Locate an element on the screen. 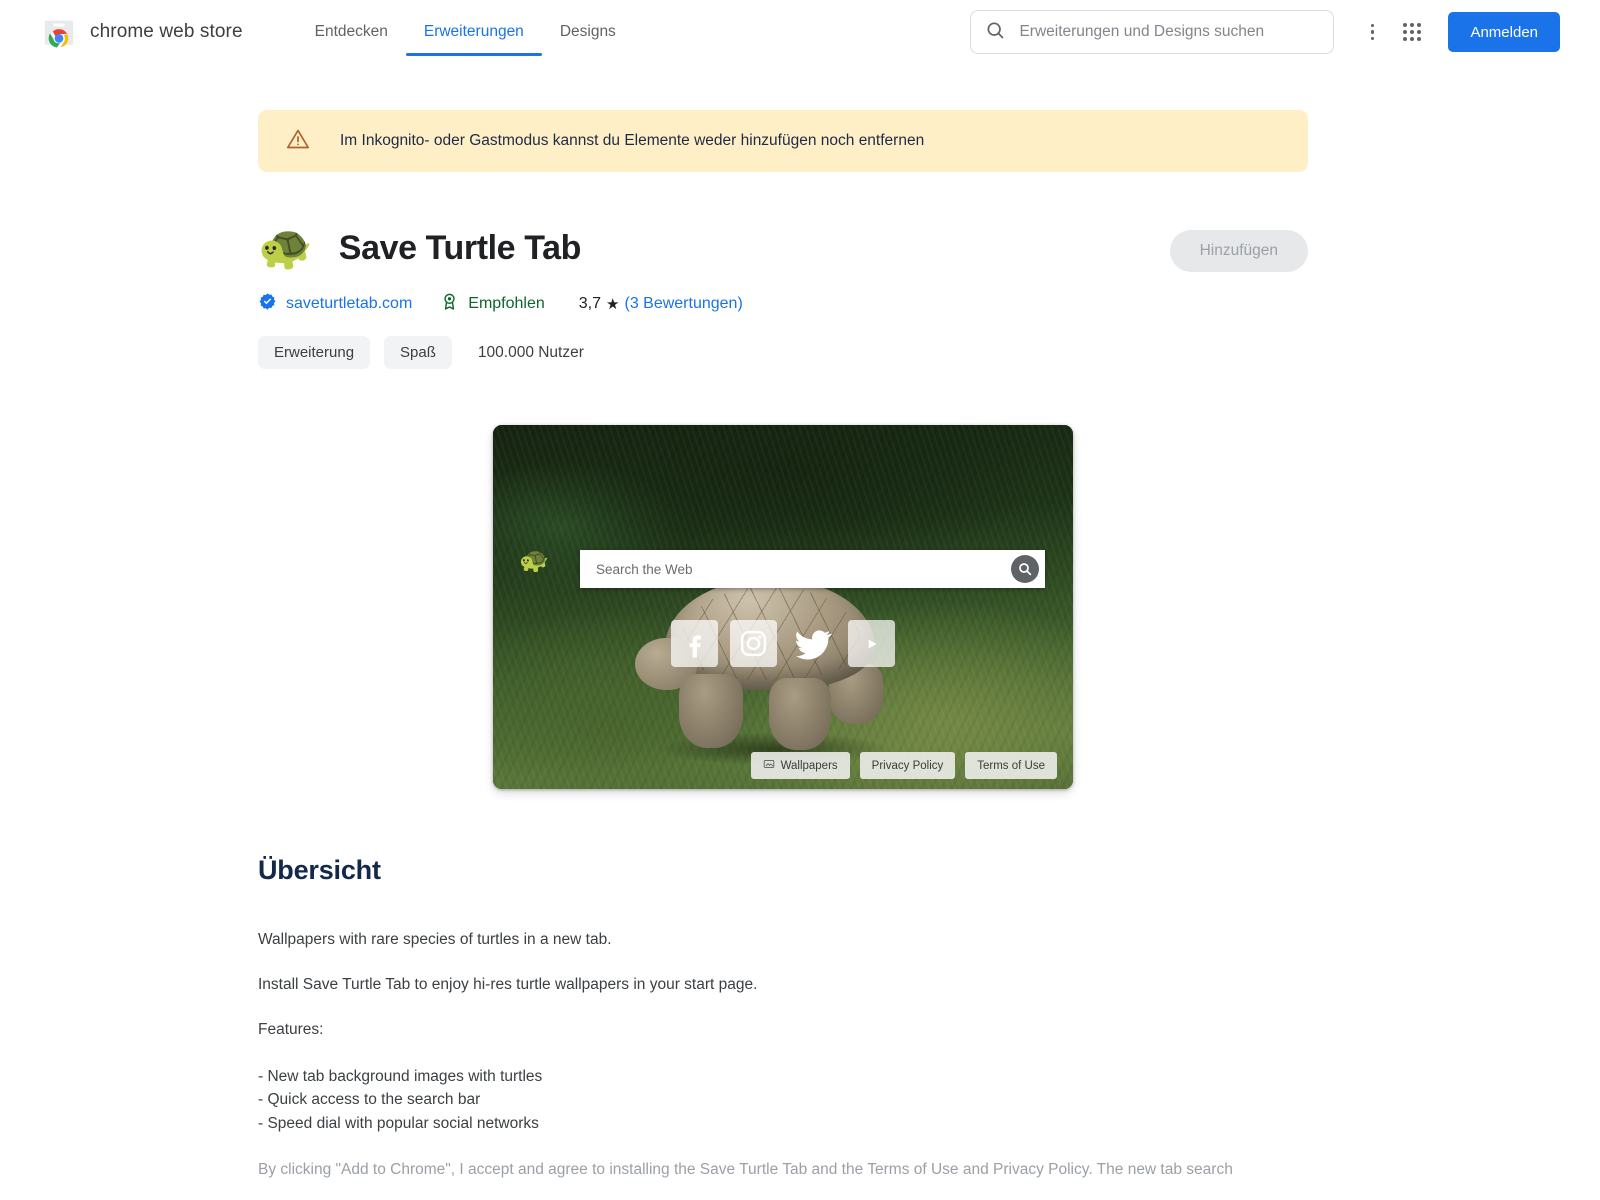 The height and width of the screenshot is (1200, 1600). warning-triangle-icon is located at coordinates (298, 141).